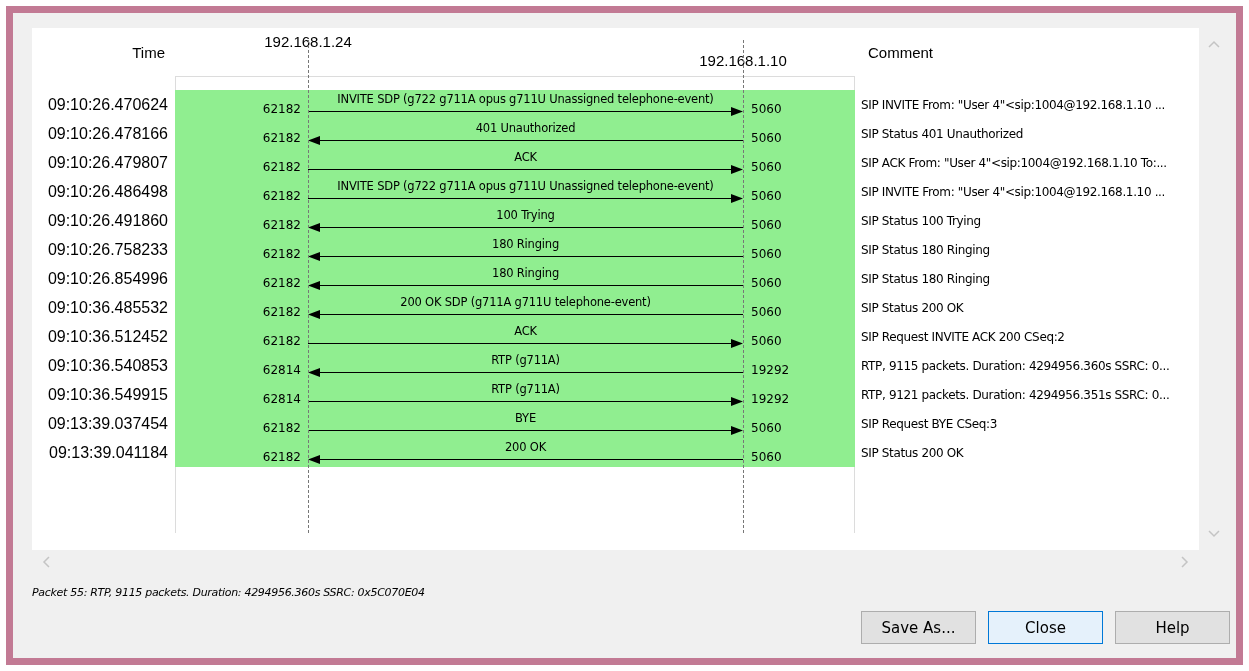 This screenshot has height=671, width=1249. What do you see at coordinates (107, 249) in the screenshot?
I see `time-cell: 09:10:26.758233` at bounding box center [107, 249].